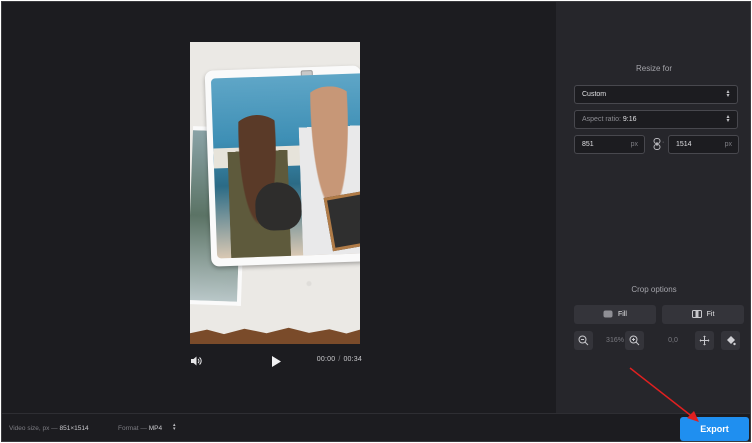 This screenshot has width=752, height=443. What do you see at coordinates (132, 428) in the screenshot?
I see `format-label: Format —` at bounding box center [132, 428].